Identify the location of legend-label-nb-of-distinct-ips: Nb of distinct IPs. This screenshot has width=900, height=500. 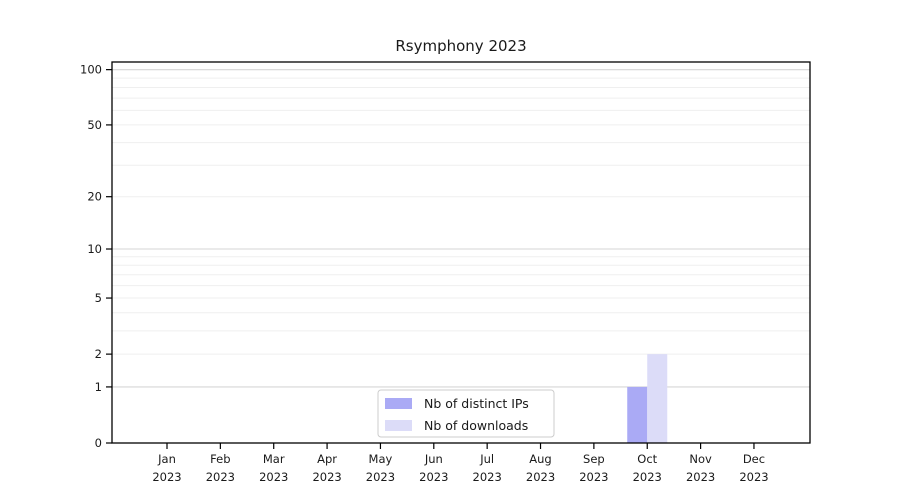
(476, 403).